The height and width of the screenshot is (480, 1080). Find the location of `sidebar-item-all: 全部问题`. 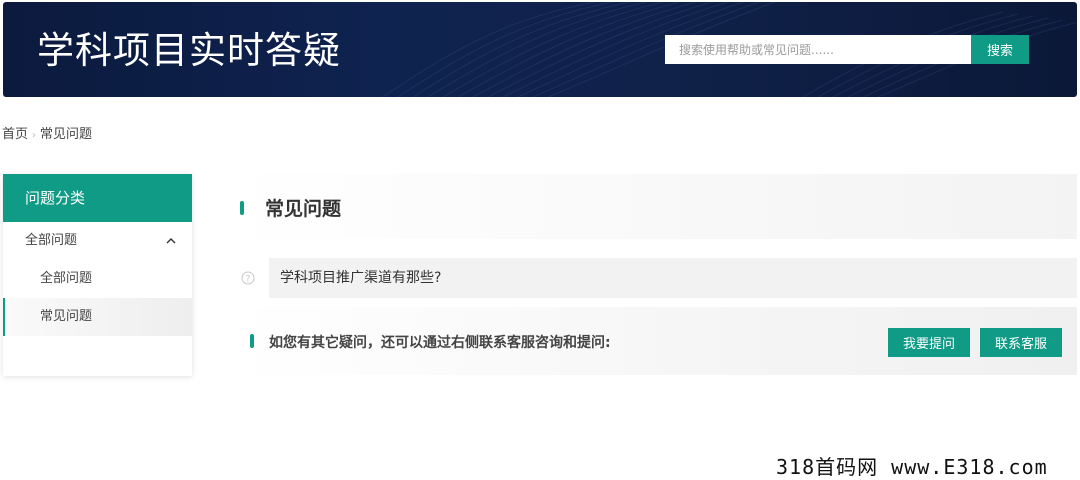

sidebar-item-all: 全部问题 is located at coordinates (97, 279).